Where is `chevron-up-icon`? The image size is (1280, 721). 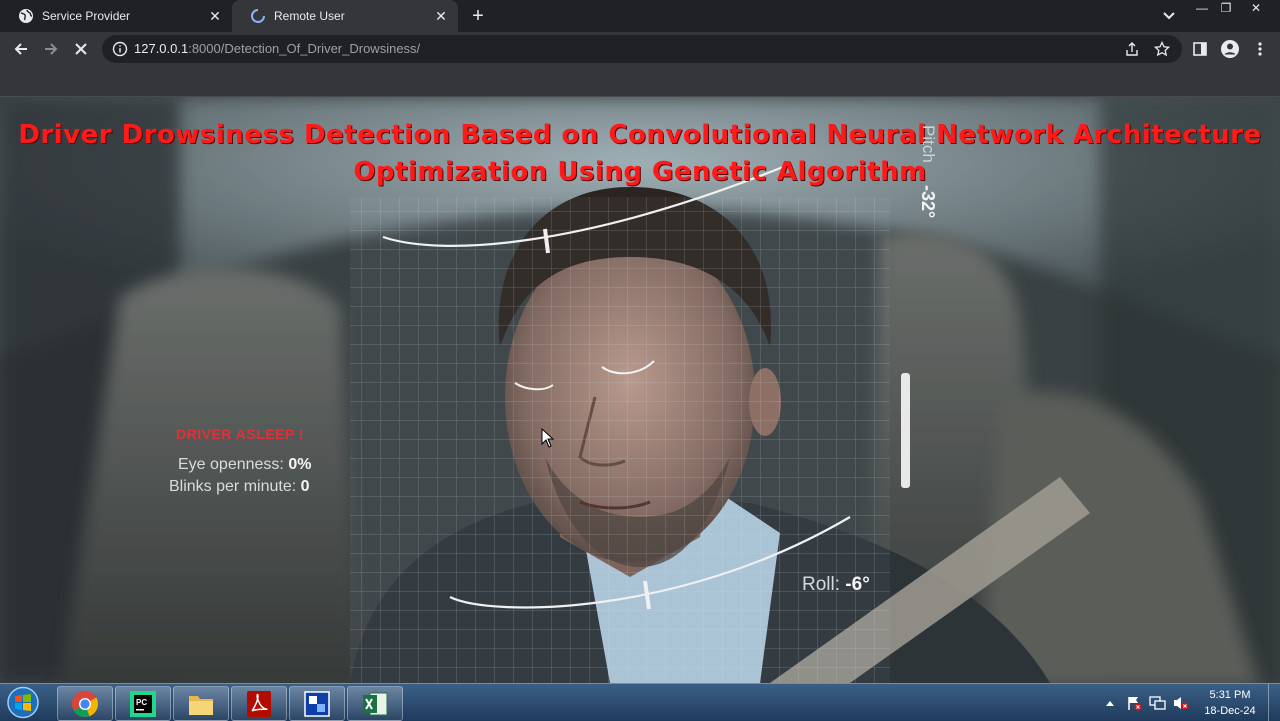
chevron-up-icon is located at coordinates (1110, 703).